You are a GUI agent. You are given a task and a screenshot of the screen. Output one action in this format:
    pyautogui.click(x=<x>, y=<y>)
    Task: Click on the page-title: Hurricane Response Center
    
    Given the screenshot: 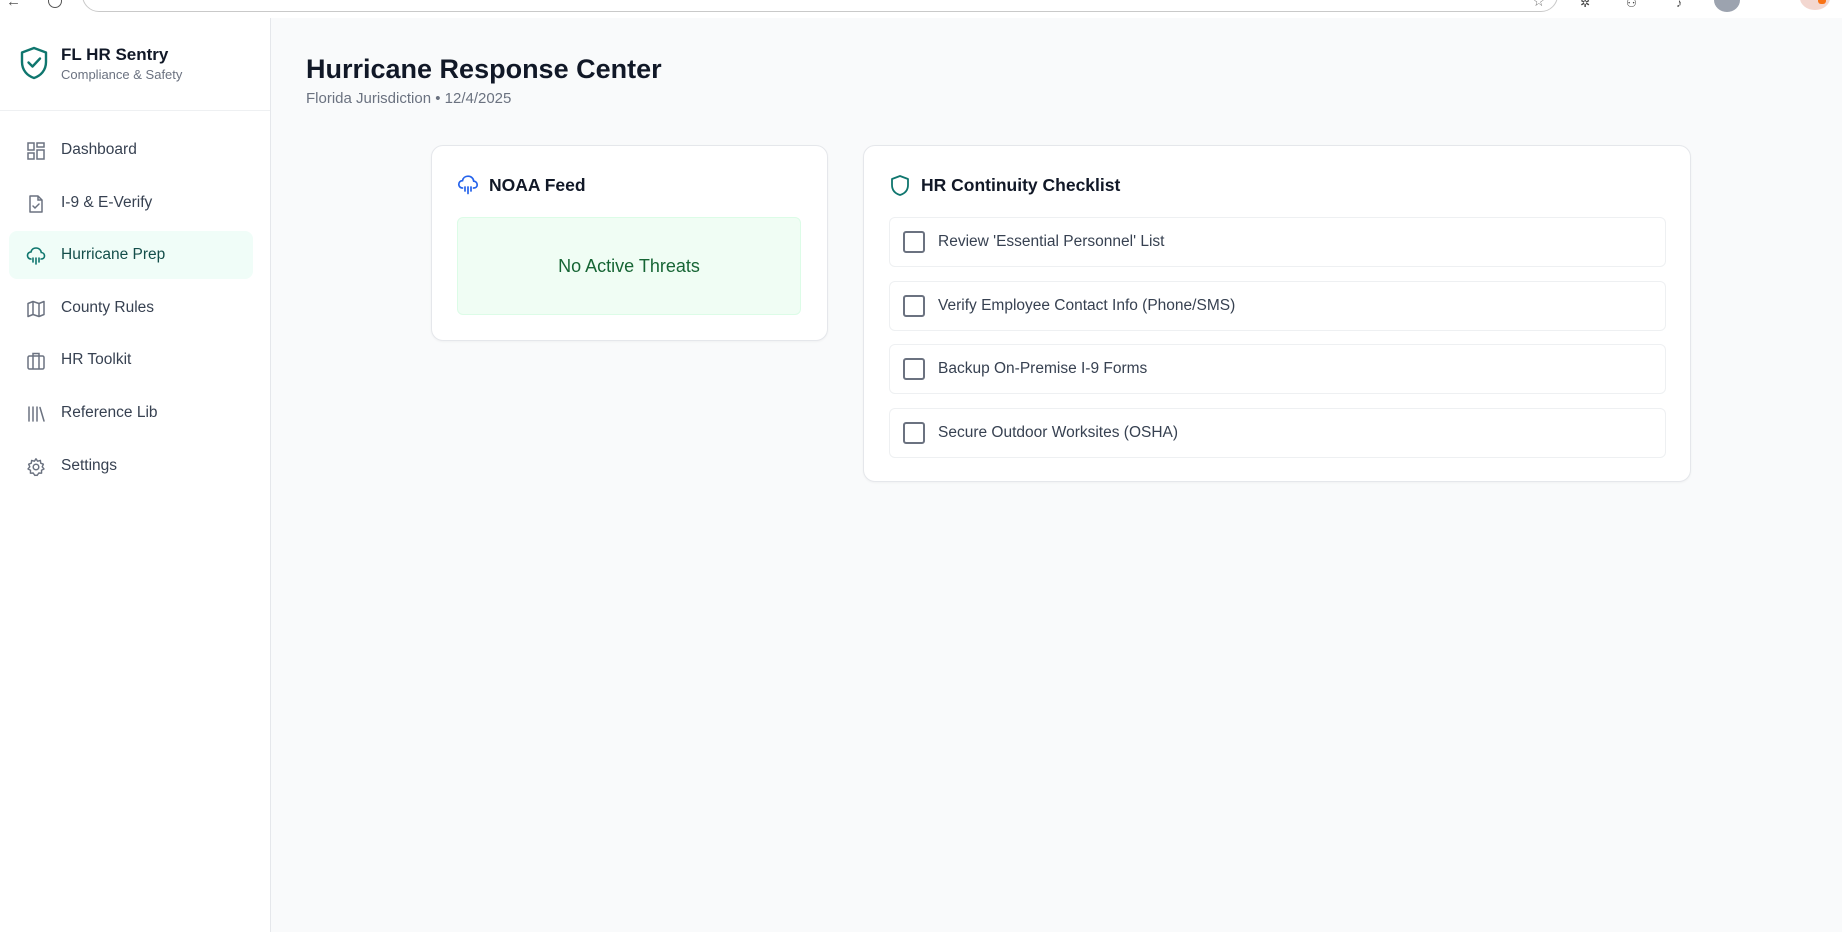 What is the action you would take?
    pyautogui.click(x=484, y=69)
    